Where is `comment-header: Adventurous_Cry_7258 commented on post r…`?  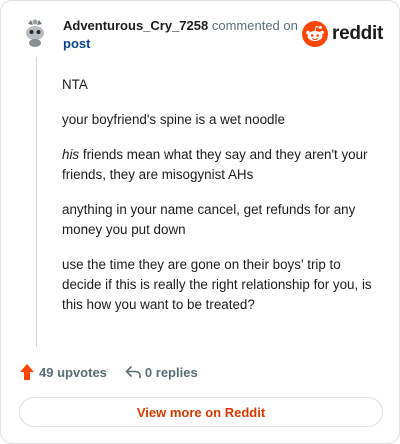 comment-header: Adventurous_Cry_7258 commented on post r… is located at coordinates (201, 35).